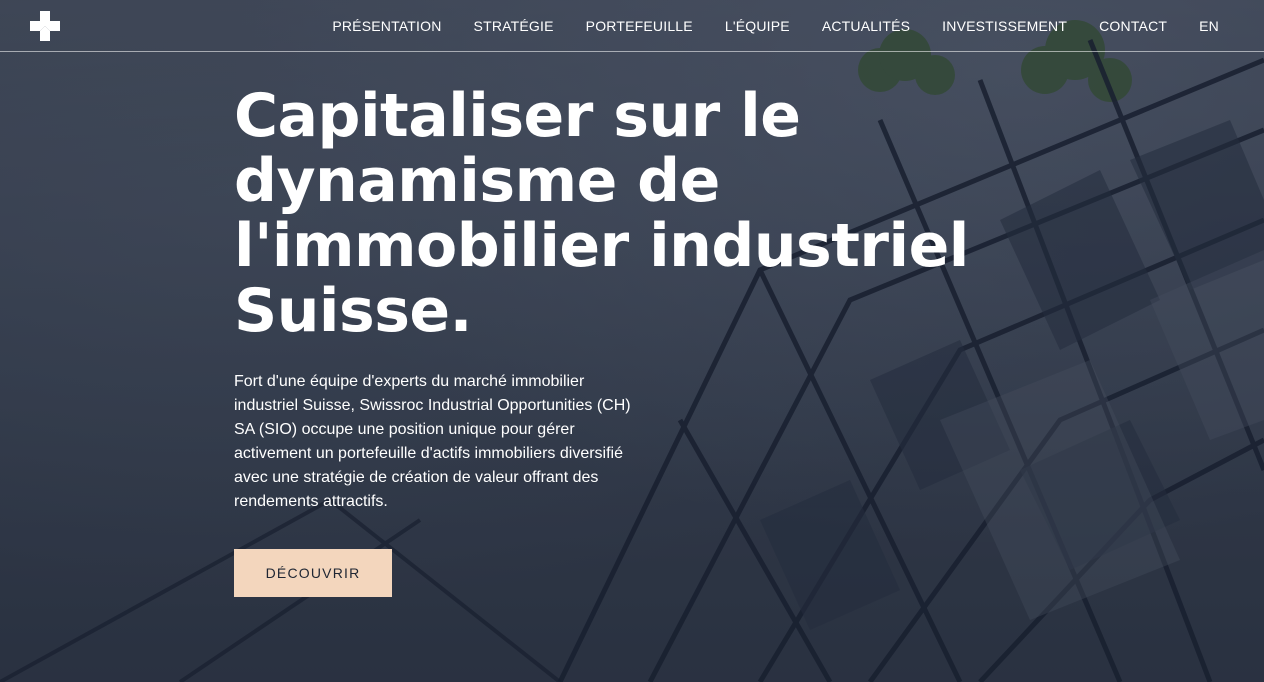 The image size is (1264, 682). Describe the element at coordinates (639, 26) in the screenshot. I see `nav-item-portefeuille: PORTEFEUILLE` at that location.